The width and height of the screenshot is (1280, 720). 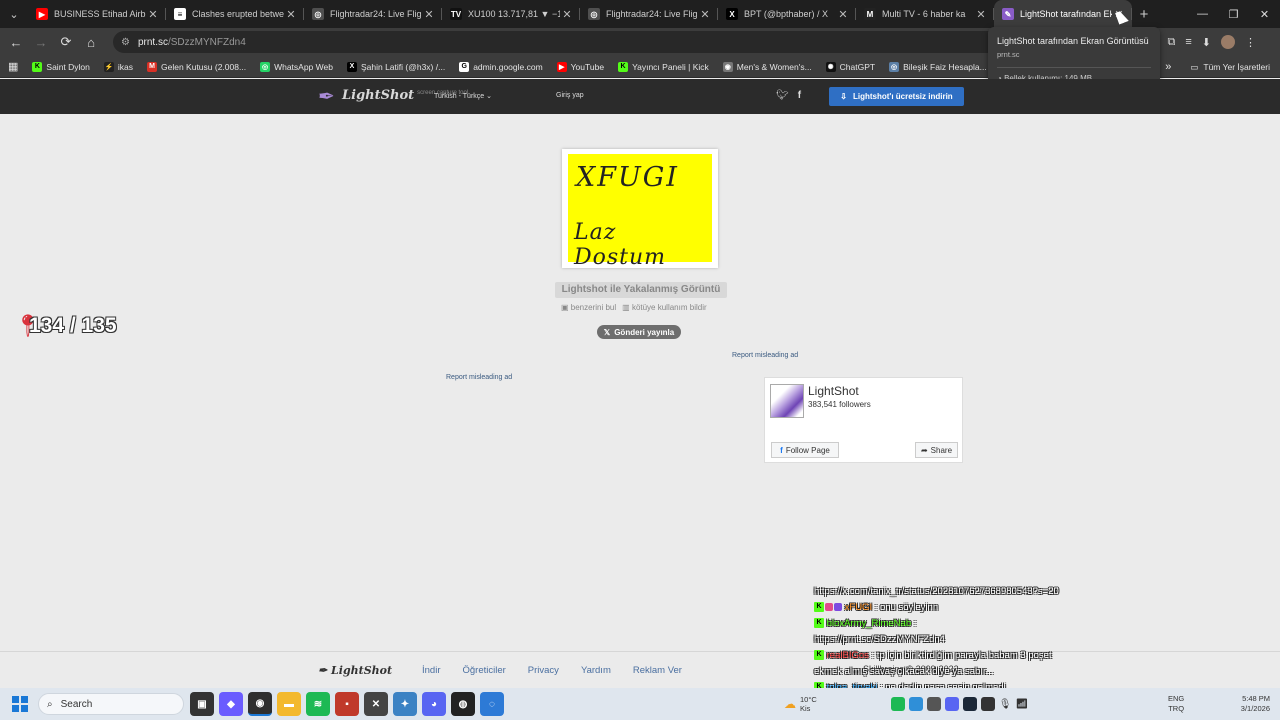 What do you see at coordinates (318, 704) in the screenshot?
I see `spotify-icon: ≋` at bounding box center [318, 704].